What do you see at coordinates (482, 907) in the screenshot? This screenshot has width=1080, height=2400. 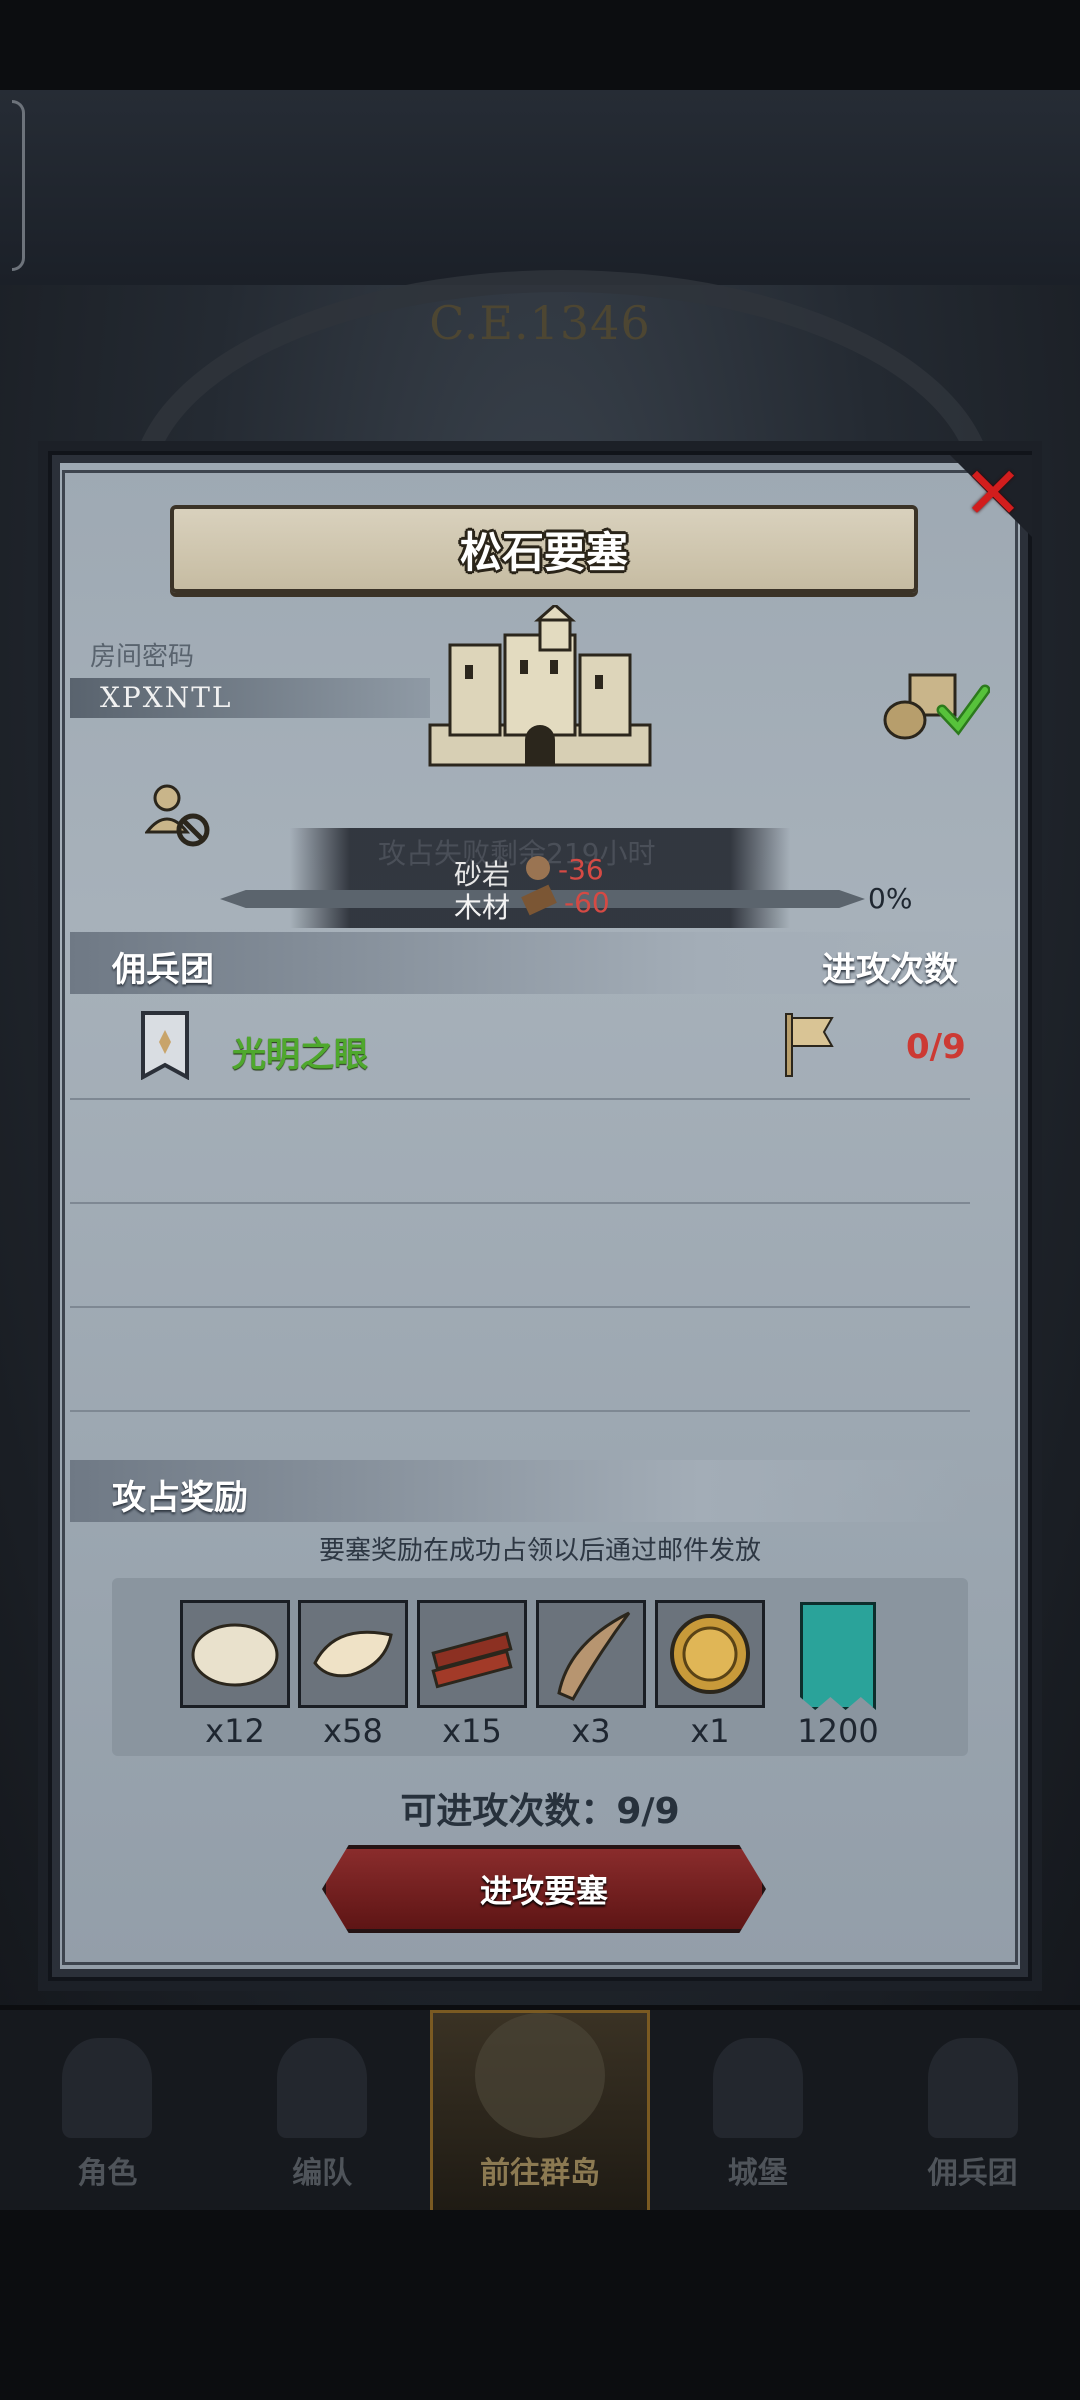 I see `cost-name: 木材` at bounding box center [482, 907].